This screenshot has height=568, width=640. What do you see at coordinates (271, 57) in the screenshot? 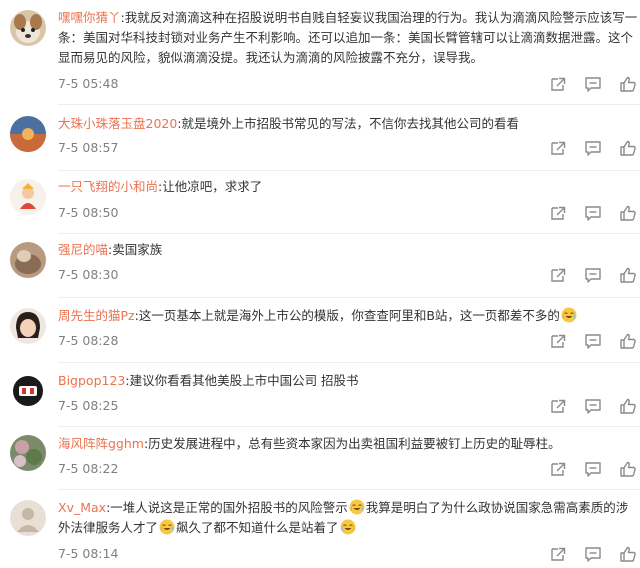
I see `comment-body: 显而易见的风险，貌似滴滴没提。我还认为滴滴的风险披露不充分，误导我。` at bounding box center [271, 57].